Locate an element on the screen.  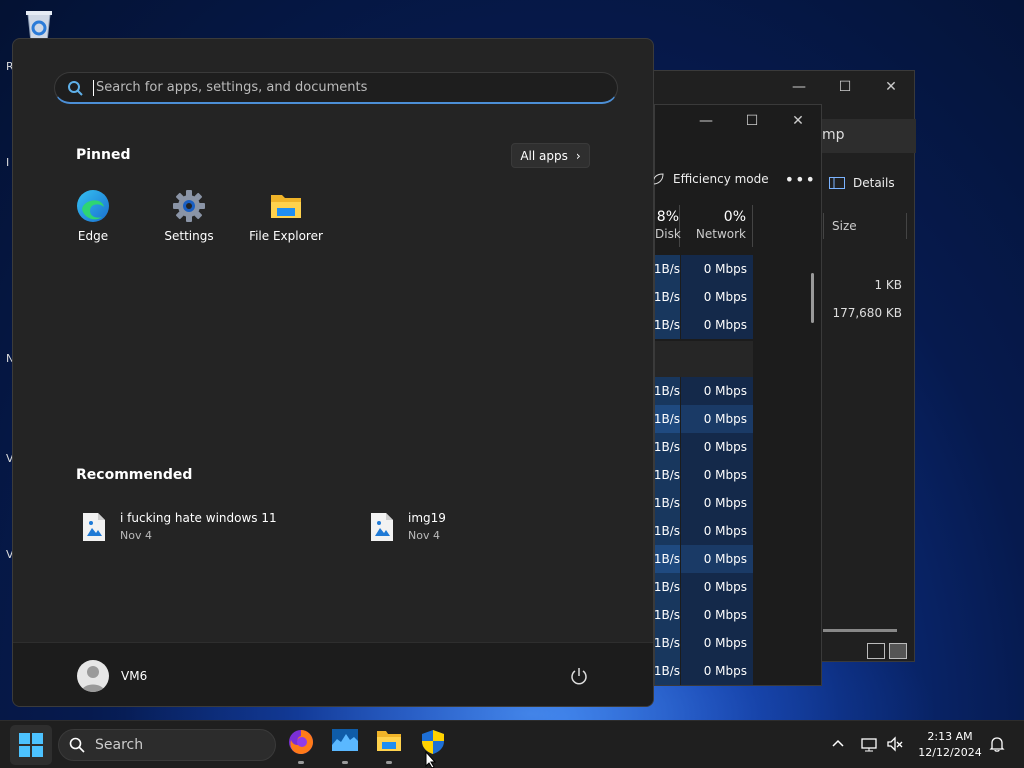
user-account-button: VM6 is located at coordinates (112, 676).